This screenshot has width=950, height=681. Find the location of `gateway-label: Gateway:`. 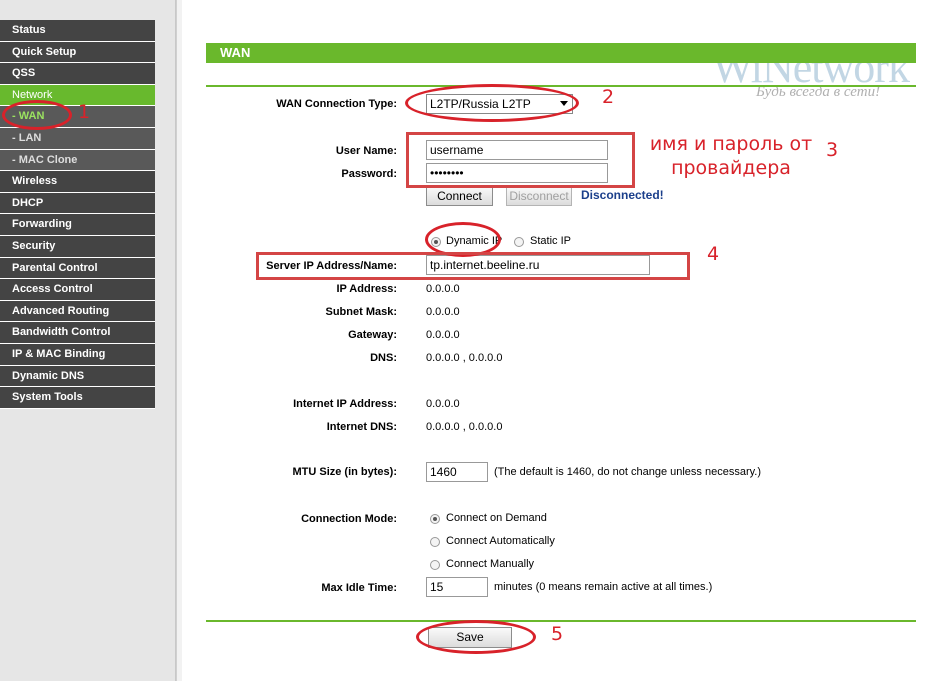

gateway-label: Gateway: is located at coordinates (372, 335).